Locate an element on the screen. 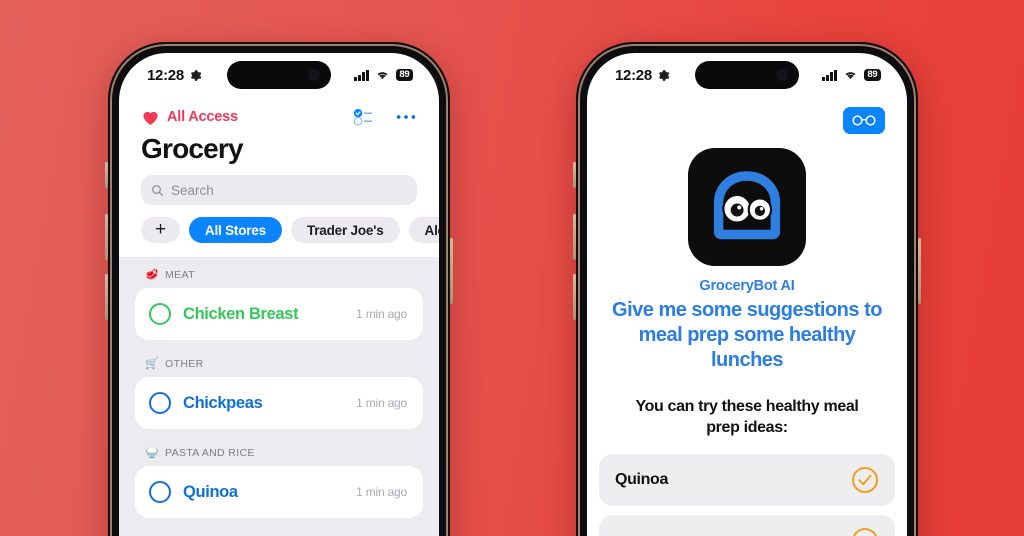 The width and height of the screenshot is (1024, 536). status-bar-left: 12:28 89 is located at coordinates (279, 75).